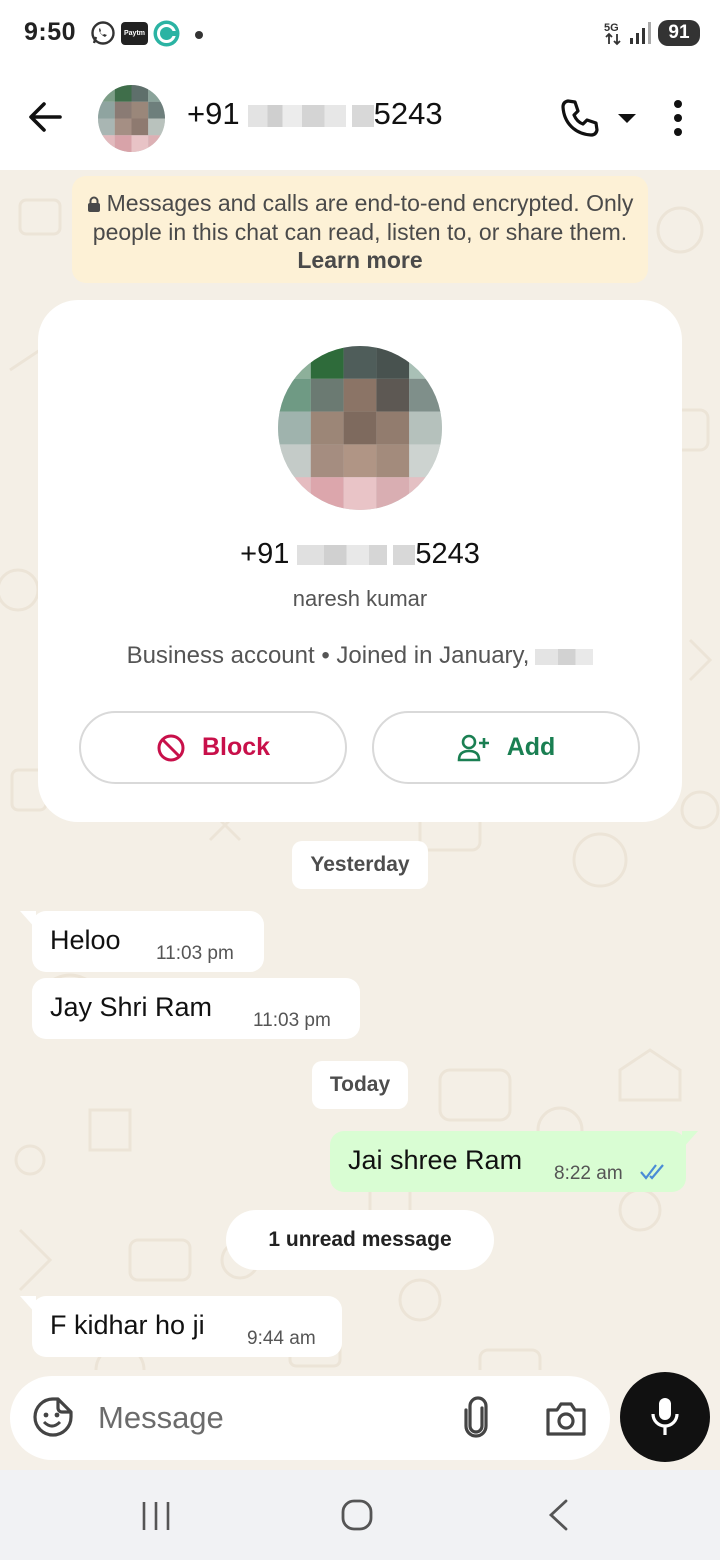 This screenshot has height=1560, width=720. Describe the element at coordinates (580, 118) in the screenshot. I see `phone-icon` at that location.